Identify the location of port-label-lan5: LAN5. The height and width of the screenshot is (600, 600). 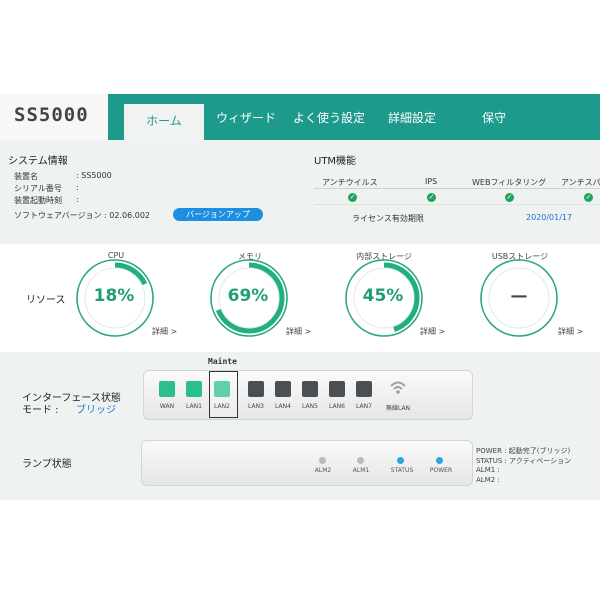
(310, 406).